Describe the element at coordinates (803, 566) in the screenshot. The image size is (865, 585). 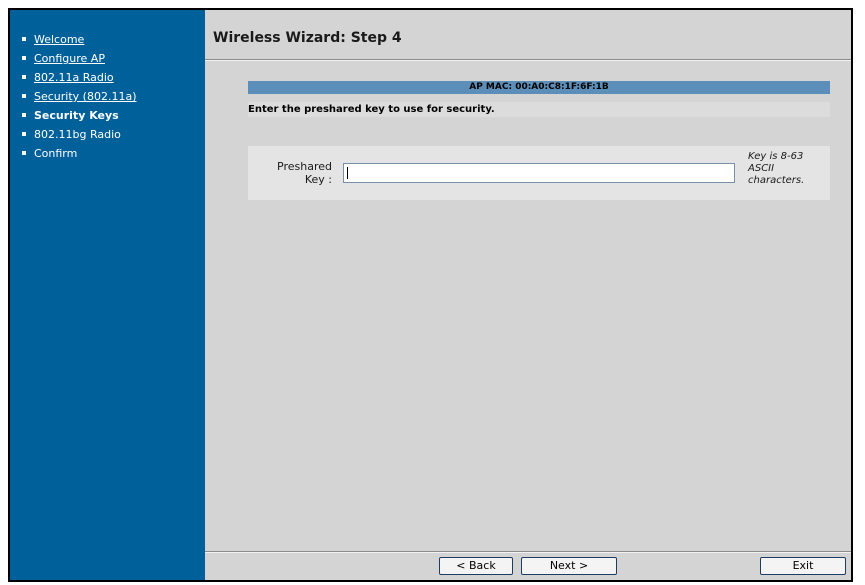
I see `exit-button: Exit` at that location.